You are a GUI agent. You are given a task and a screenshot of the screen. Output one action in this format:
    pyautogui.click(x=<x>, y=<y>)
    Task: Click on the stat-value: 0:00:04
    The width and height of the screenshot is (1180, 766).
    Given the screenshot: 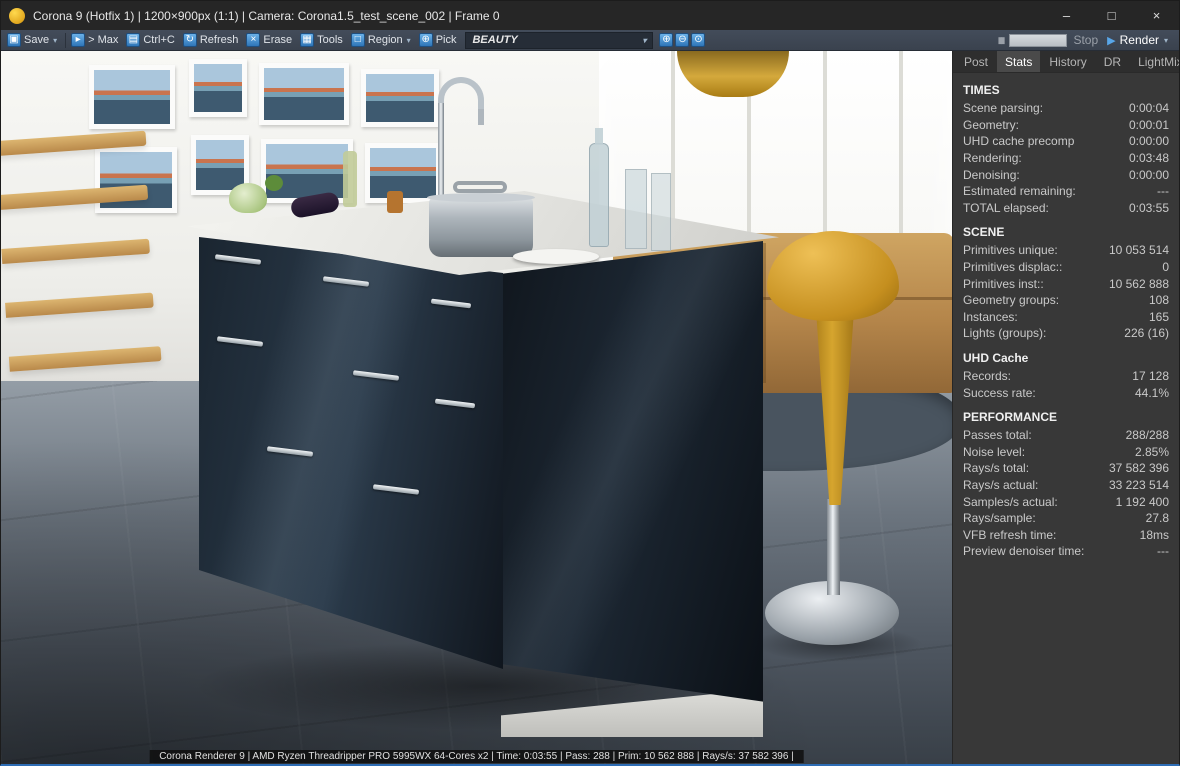 What is the action you would take?
    pyautogui.click(x=1148, y=108)
    